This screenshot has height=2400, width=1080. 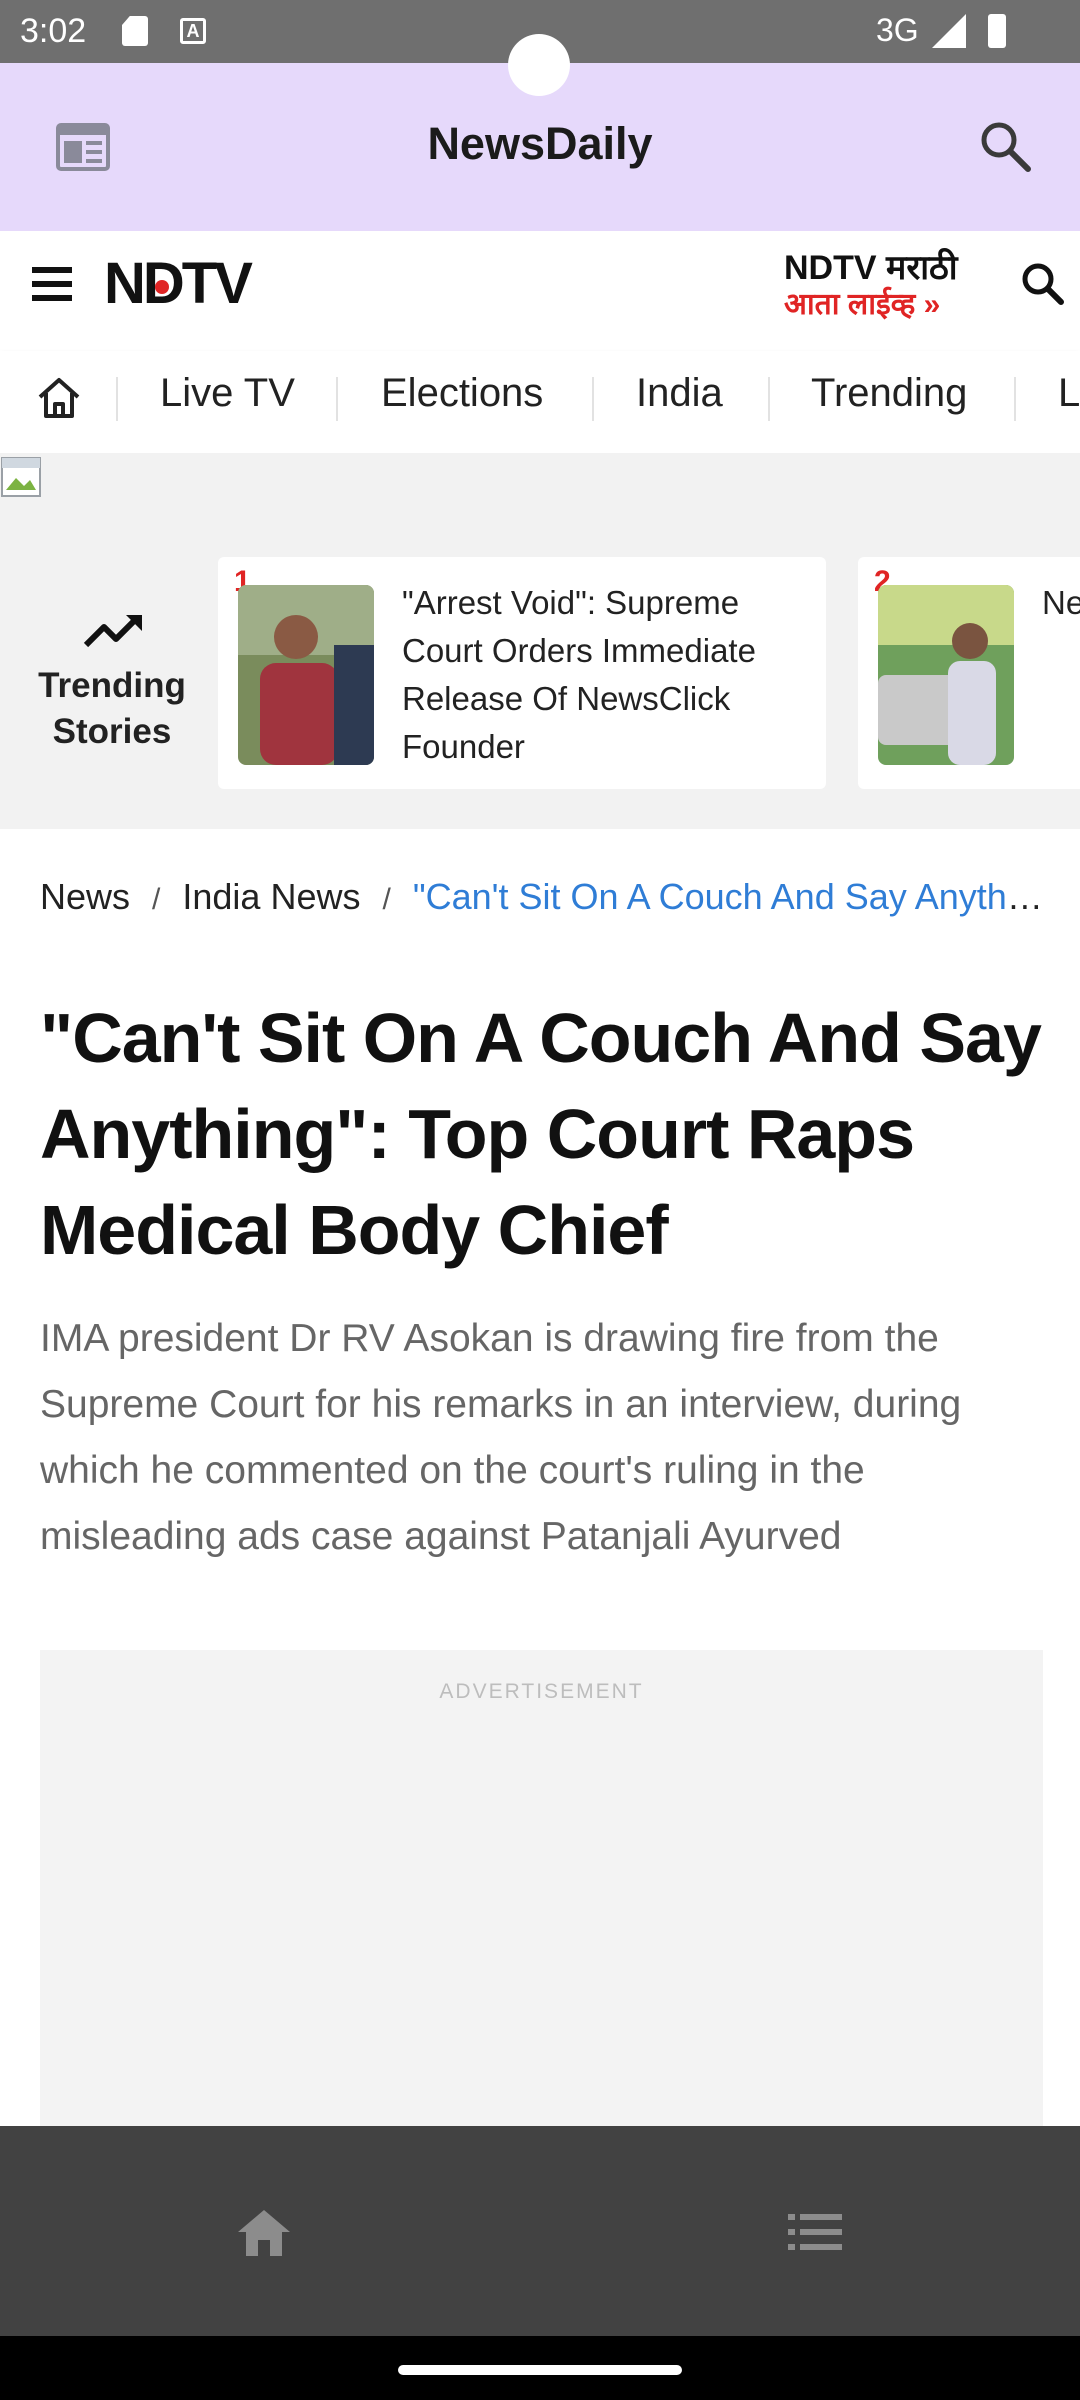 I want to click on home-gesture-pill, so click(x=540, y=2370).